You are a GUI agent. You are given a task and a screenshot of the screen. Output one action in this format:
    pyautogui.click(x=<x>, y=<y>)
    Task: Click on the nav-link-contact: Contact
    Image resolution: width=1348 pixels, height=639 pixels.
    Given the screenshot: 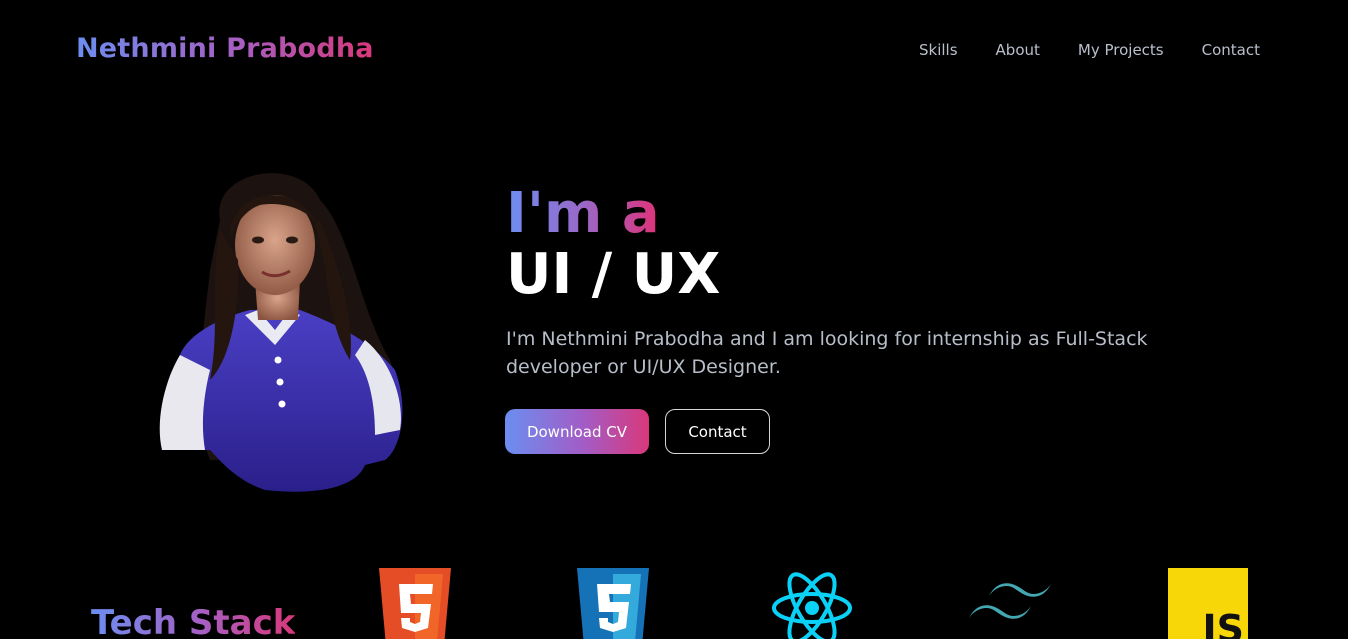 What is the action you would take?
    pyautogui.click(x=1231, y=50)
    